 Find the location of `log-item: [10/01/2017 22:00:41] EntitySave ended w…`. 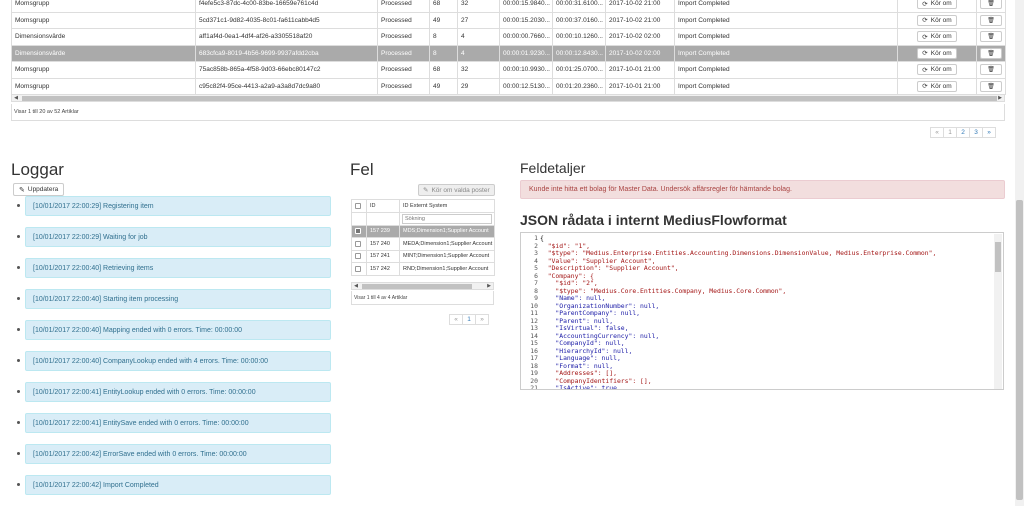

log-item: [10/01/2017 22:00:41] EntitySave ended w… is located at coordinates (171, 423).